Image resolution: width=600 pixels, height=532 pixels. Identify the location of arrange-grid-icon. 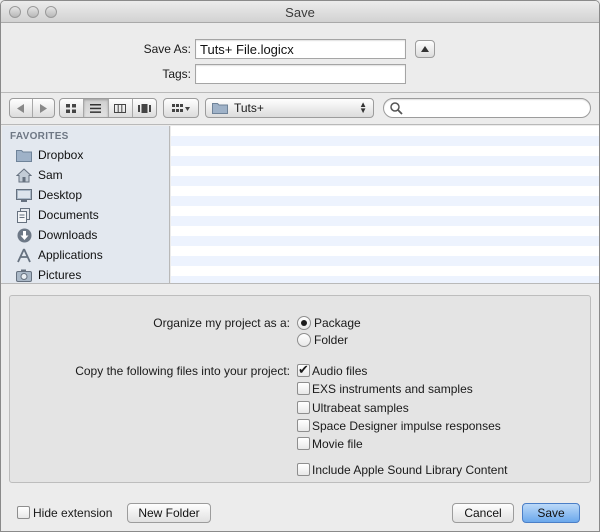
(181, 107).